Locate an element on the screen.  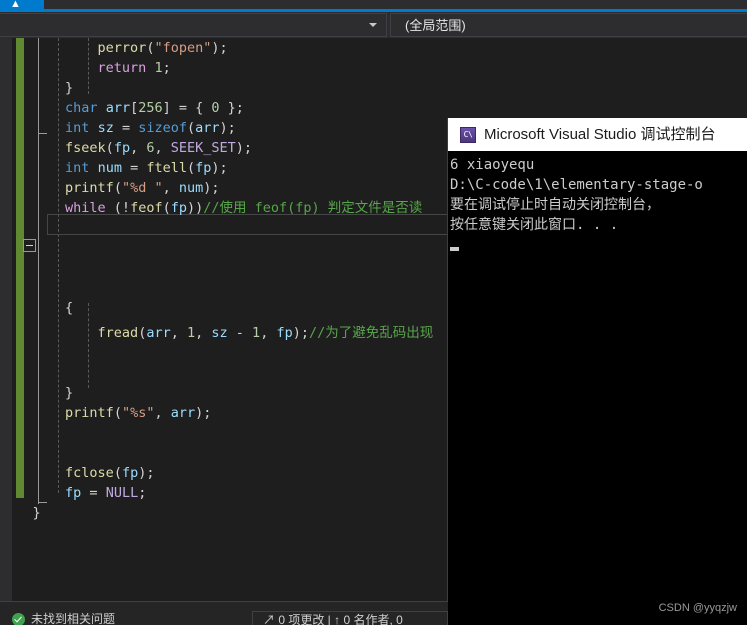
git-changes-group: ↗ 0 项更改 | ↑ 0 名作者, 0 is located at coordinates (350, 618).